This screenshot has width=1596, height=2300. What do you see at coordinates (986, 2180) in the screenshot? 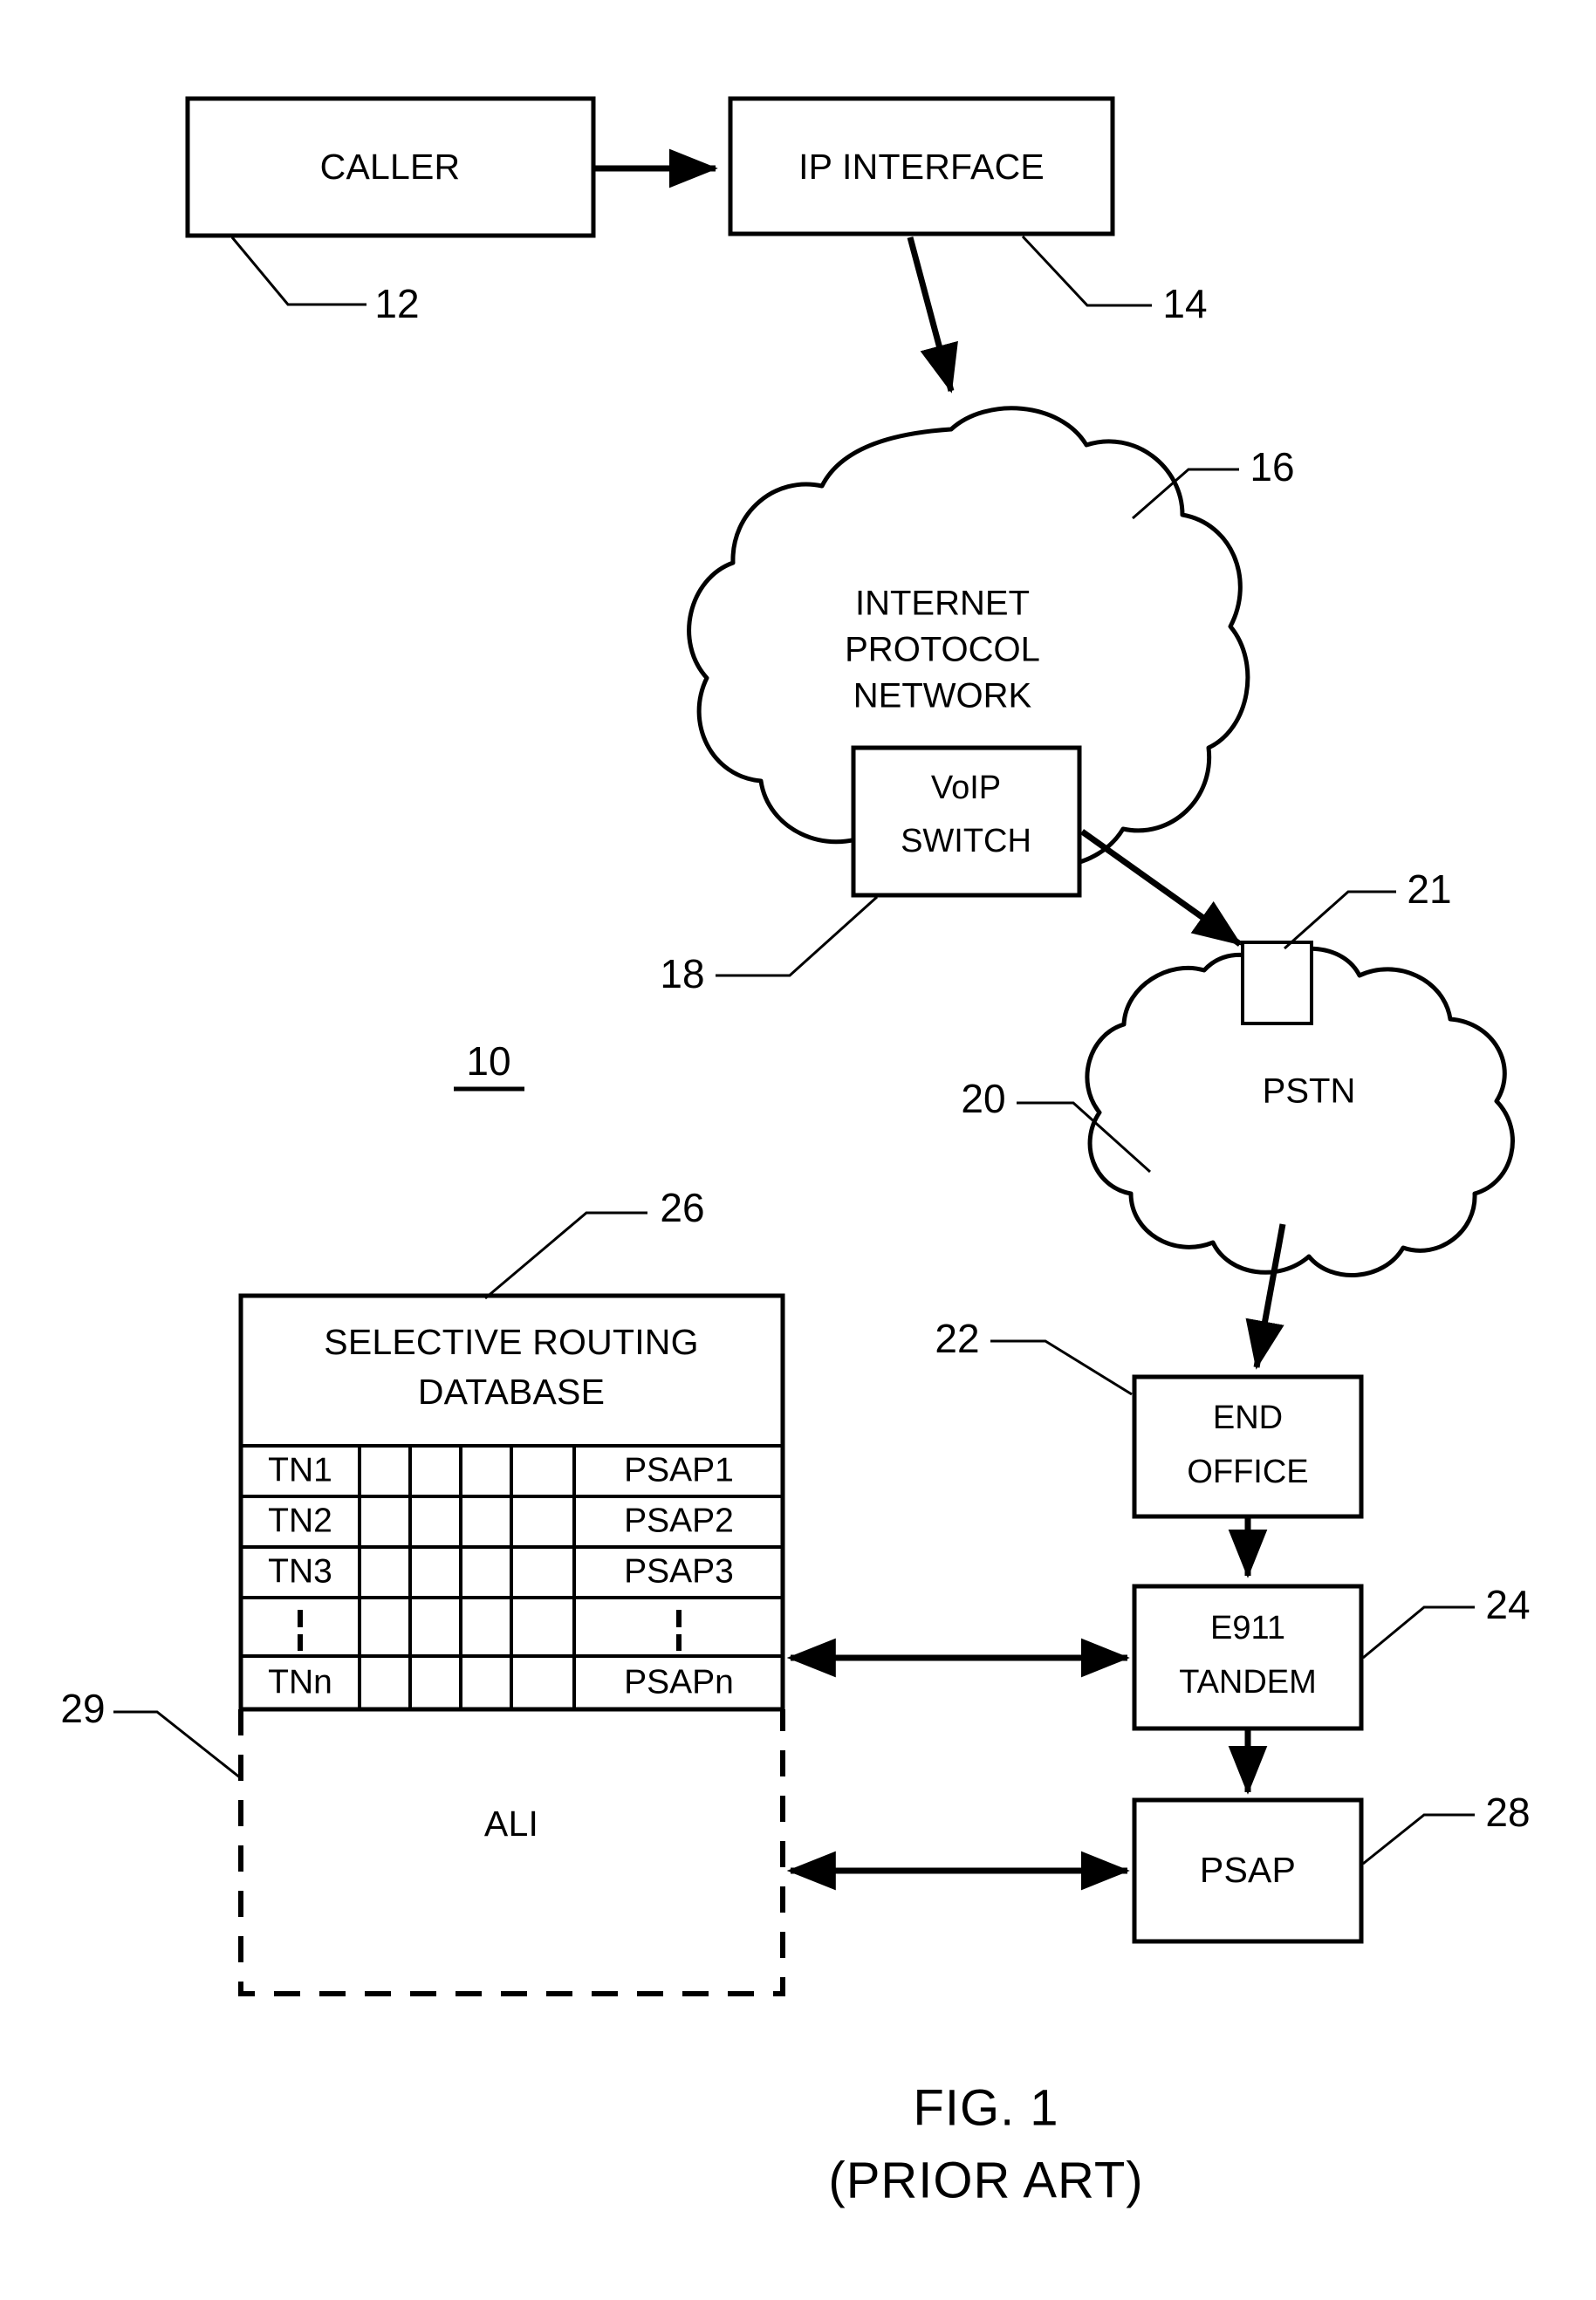
I see `figure-caption-line2: (PRIOR ART)` at bounding box center [986, 2180].